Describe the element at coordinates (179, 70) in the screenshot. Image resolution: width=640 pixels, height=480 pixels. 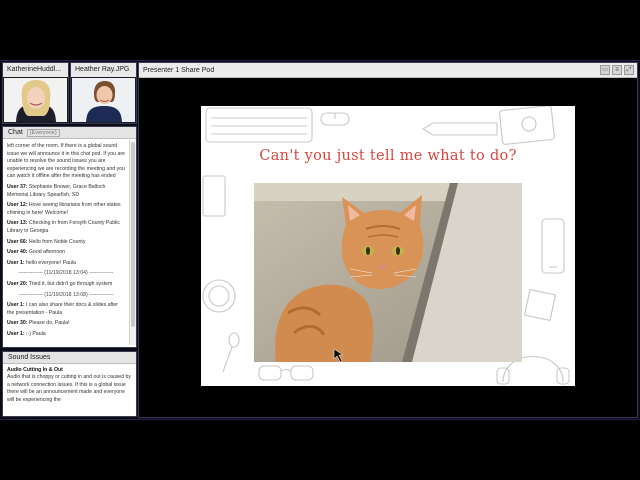
I see `share-pod-title: Presenter 1 Share Pod` at that location.